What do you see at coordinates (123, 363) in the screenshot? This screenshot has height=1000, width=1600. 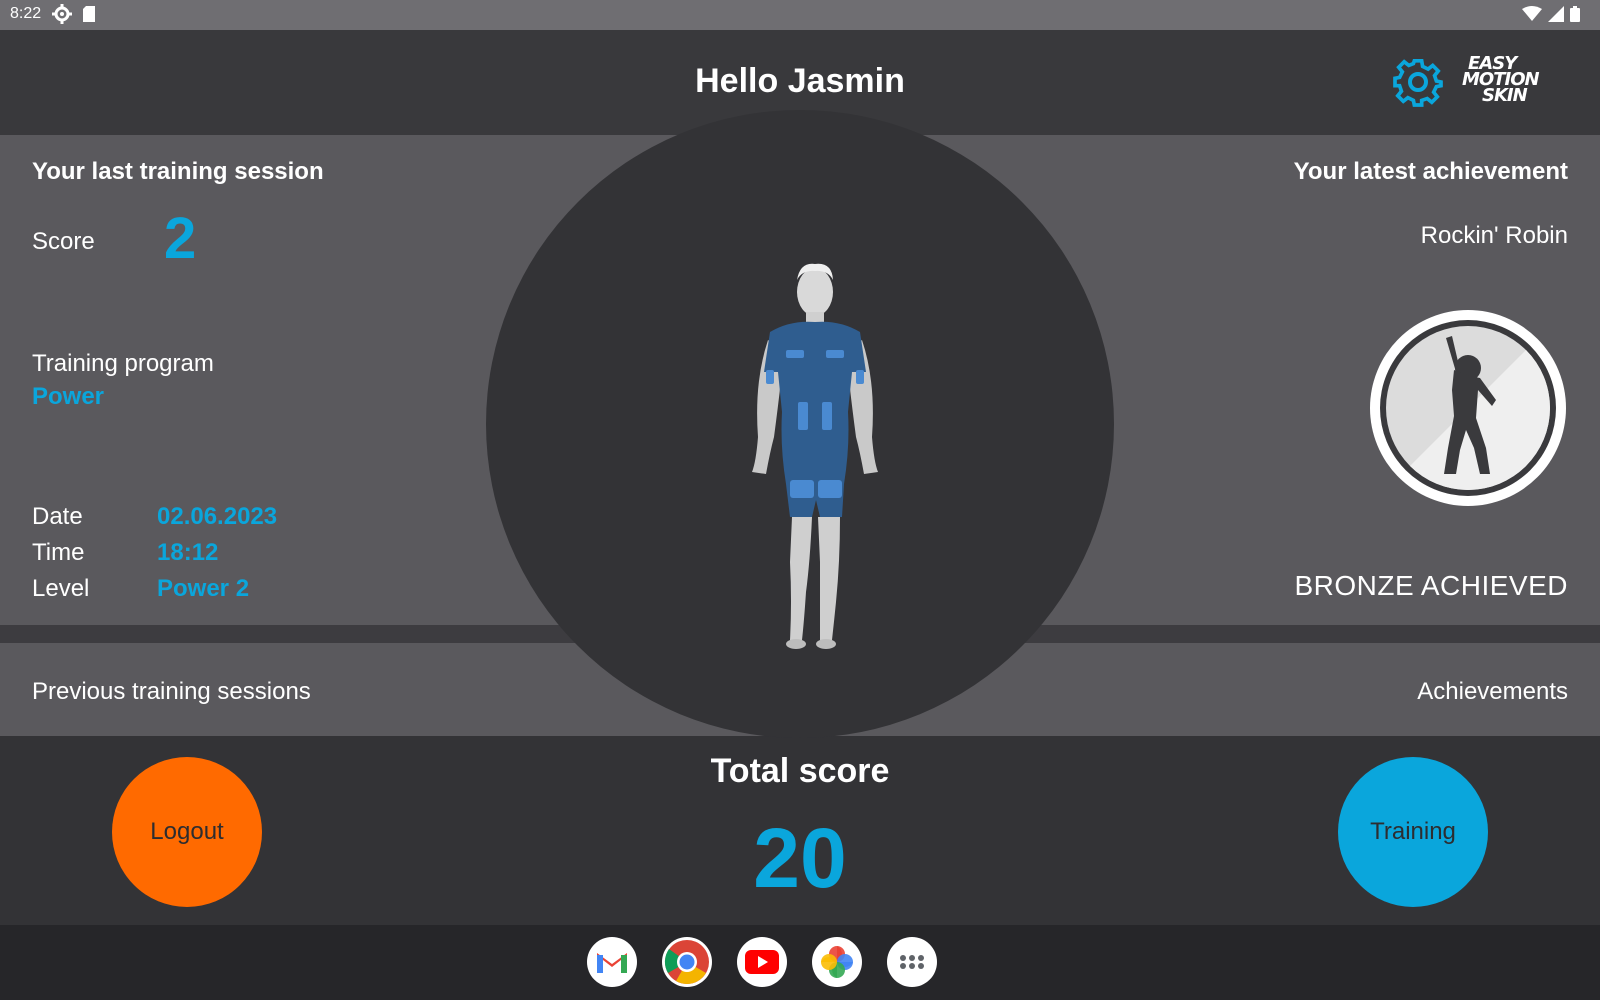 I see `program-label: Training program` at bounding box center [123, 363].